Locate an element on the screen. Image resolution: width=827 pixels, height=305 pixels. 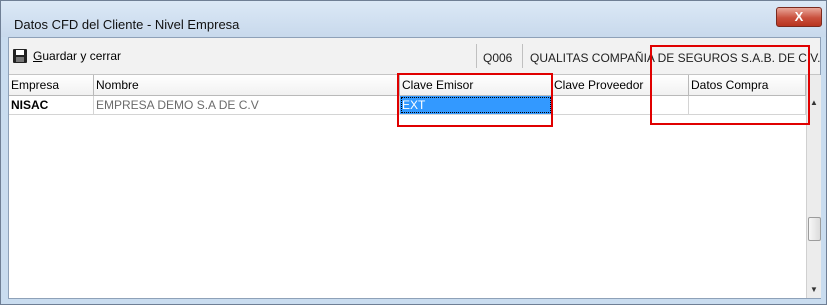
save-and-close-button: Guardar y cerrar is located at coordinates (67, 56).